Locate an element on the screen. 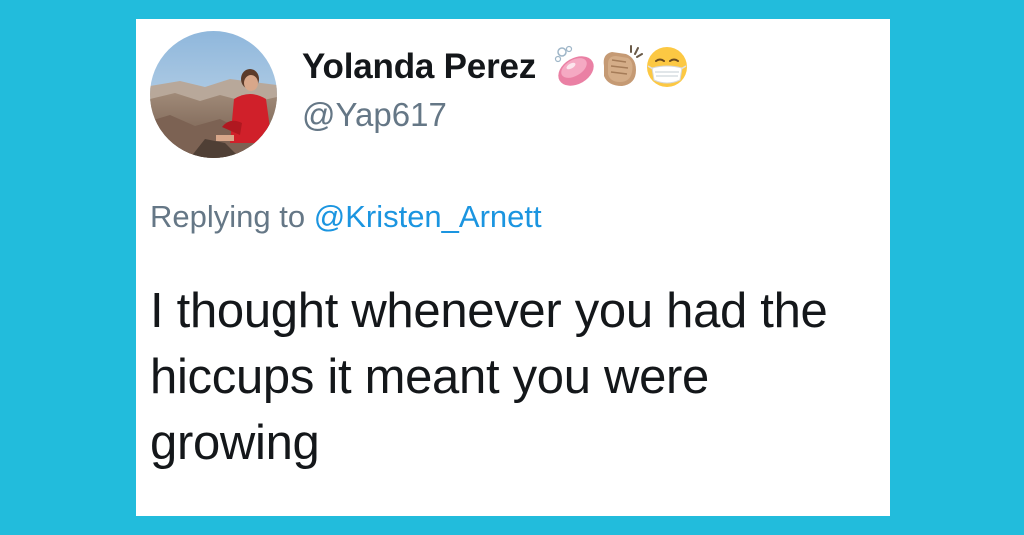 The height and width of the screenshot is (535, 1024). replying-to-line: Replying to @Kristen_Arnett is located at coordinates (346, 217).